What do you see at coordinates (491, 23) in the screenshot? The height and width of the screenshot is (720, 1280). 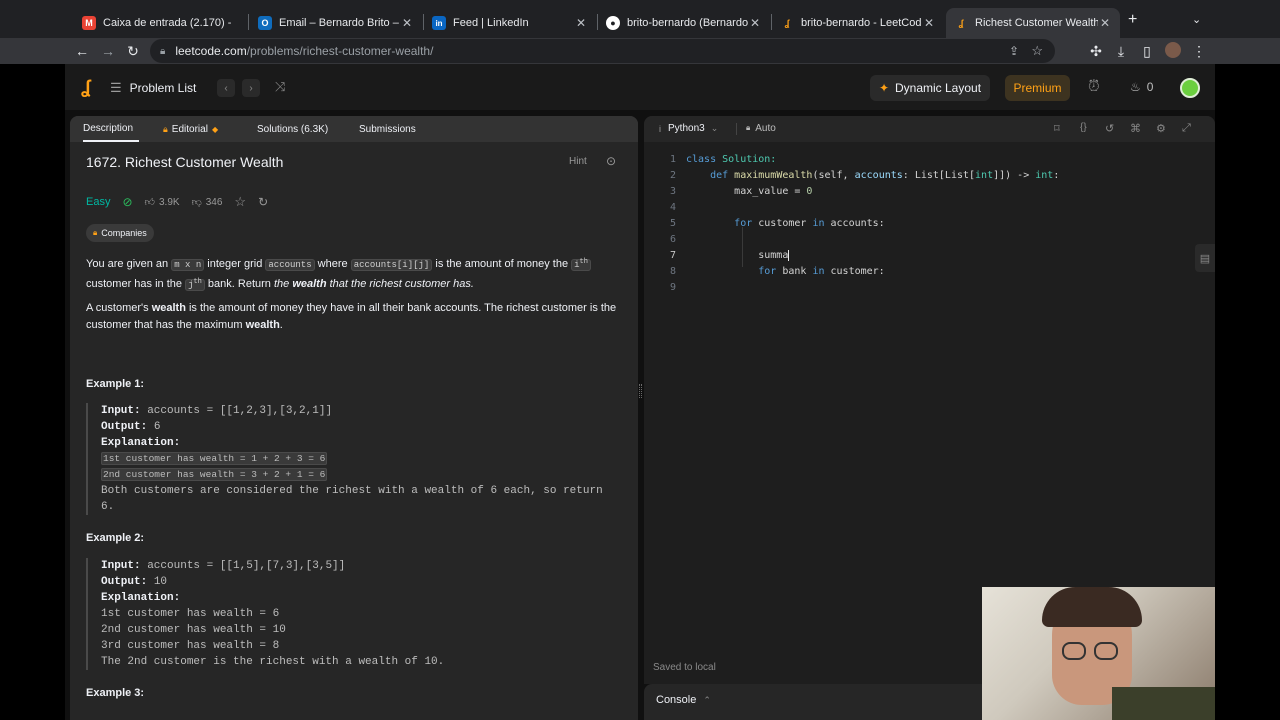 I see `tab-title: Feed | LinkedIn` at bounding box center [491, 23].